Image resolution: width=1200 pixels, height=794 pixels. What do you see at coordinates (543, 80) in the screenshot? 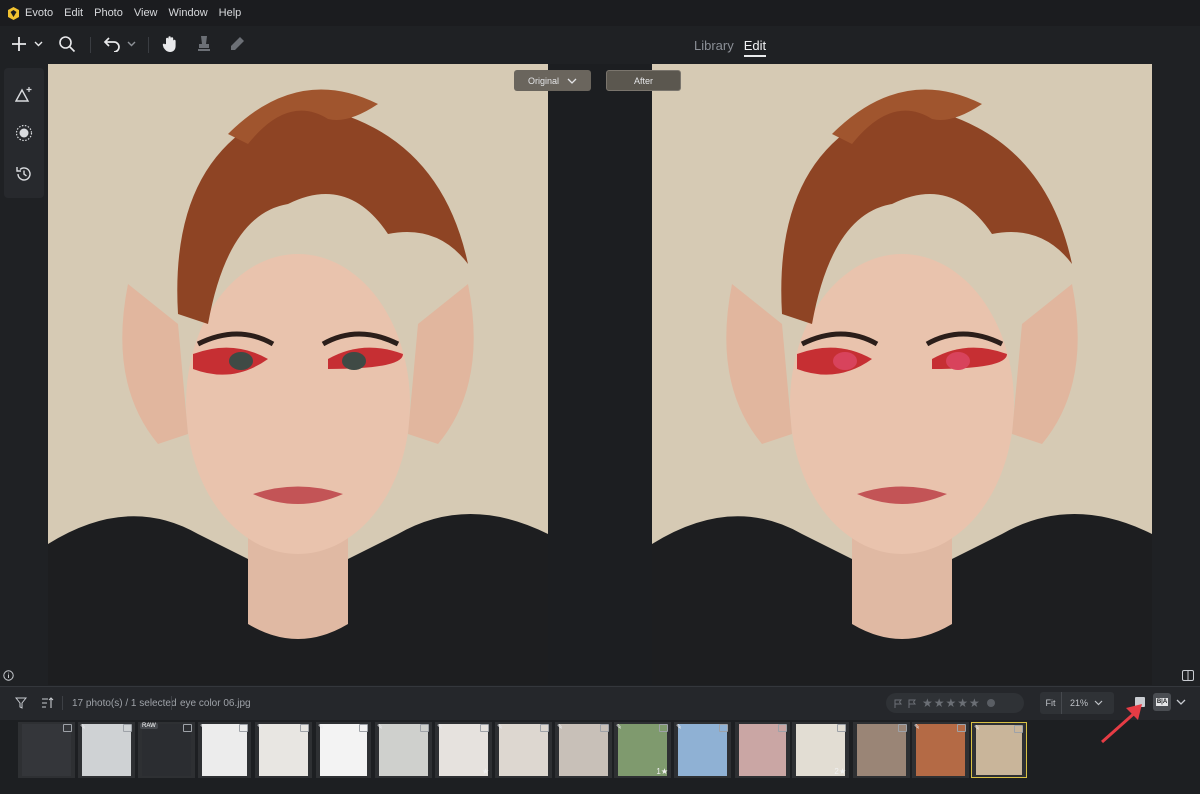
I see `original-label: Original` at bounding box center [543, 80].